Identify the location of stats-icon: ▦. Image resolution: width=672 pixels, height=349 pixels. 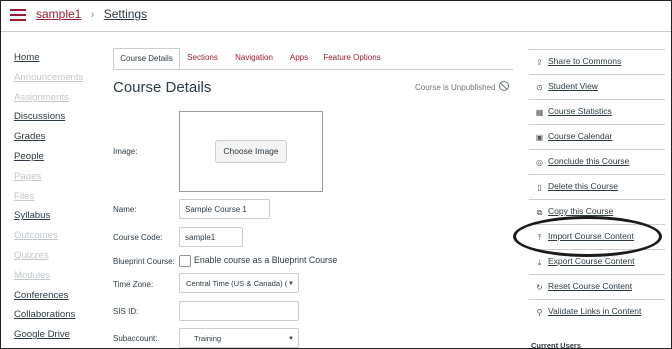
(539, 112).